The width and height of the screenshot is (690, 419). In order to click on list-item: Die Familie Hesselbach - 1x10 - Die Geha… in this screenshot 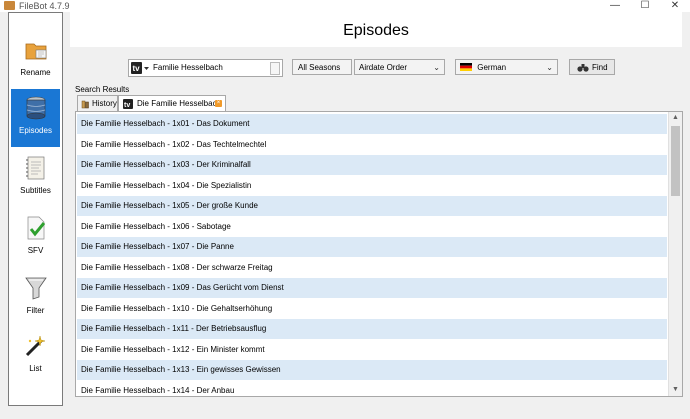, I will do `click(372, 309)`.